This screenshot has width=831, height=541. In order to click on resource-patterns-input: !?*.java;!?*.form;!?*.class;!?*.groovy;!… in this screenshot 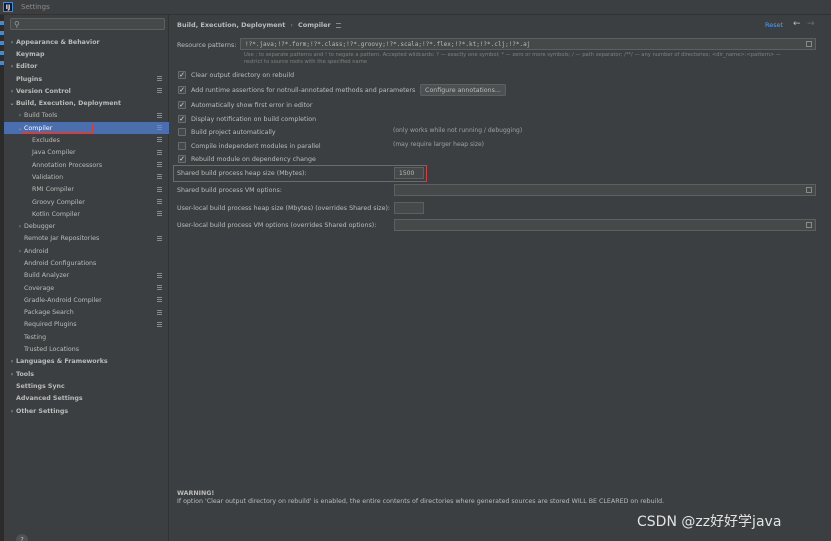, I will do `click(528, 44)`.